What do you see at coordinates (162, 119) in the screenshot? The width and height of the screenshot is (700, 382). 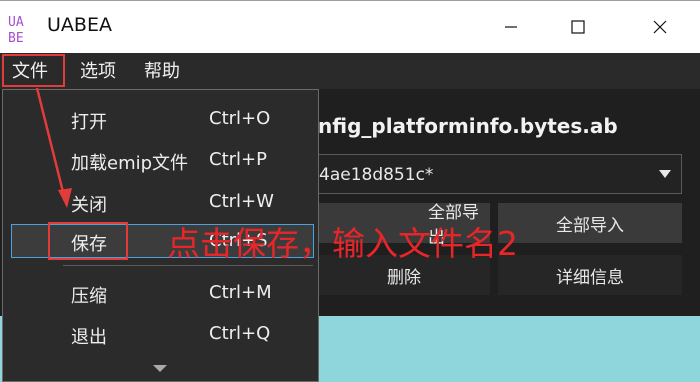 I see `menu-item-open: 打开 Ctrl+O` at bounding box center [162, 119].